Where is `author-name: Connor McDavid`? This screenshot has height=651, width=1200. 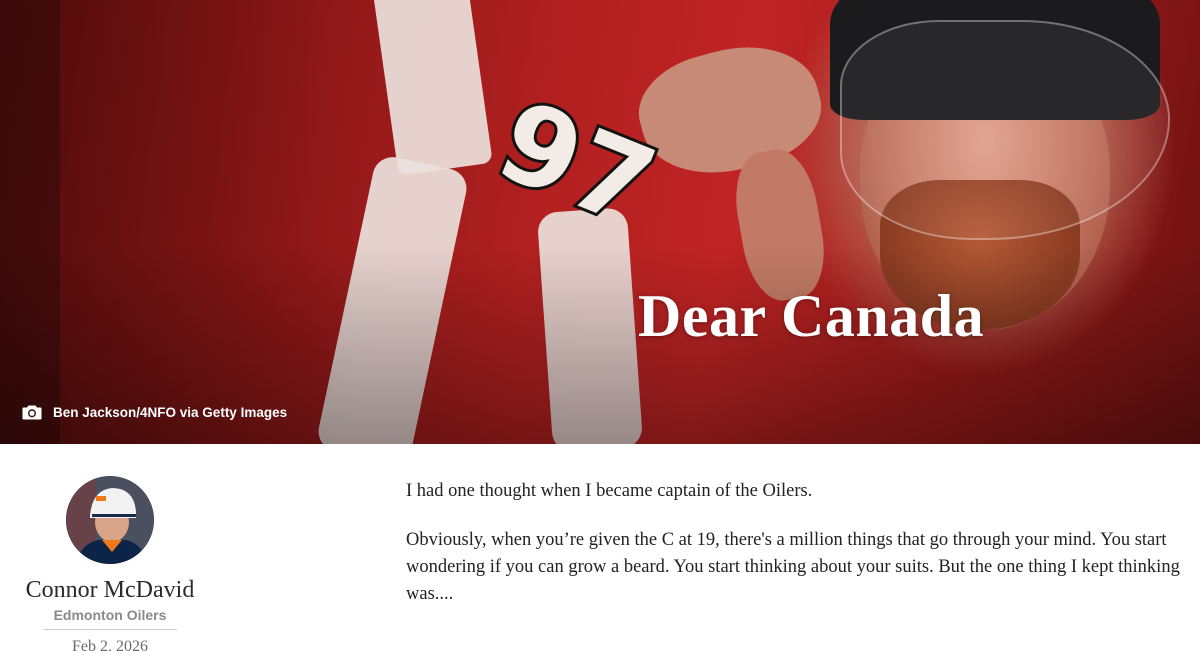
author-name: Connor McDavid is located at coordinates (110, 590).